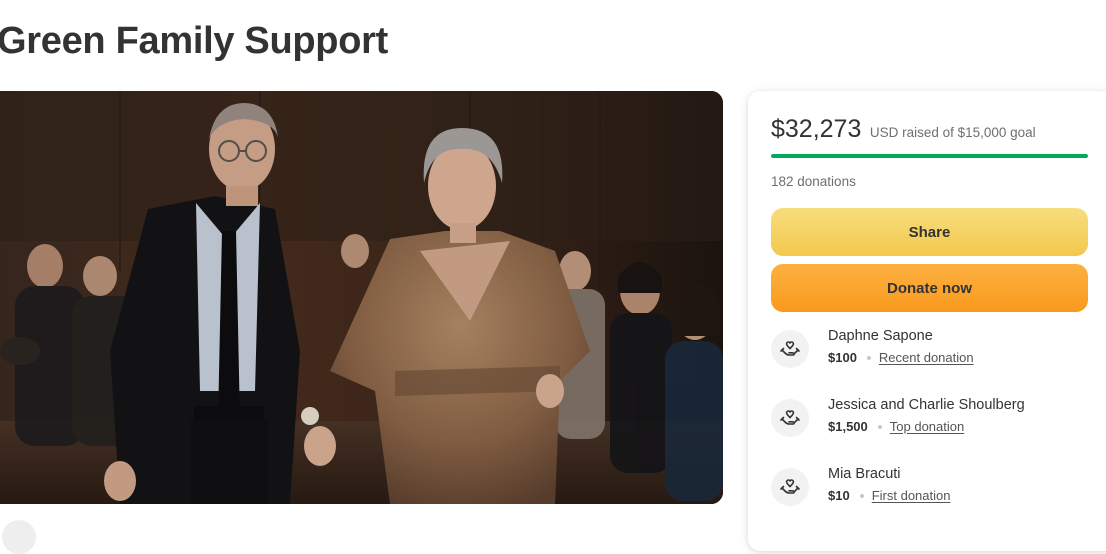 This screenshot has height=554, width=1106. Describe the element at coordinates (880, 336) in the screenshot. I see `donor-name: Daphne Sapone` at that location.